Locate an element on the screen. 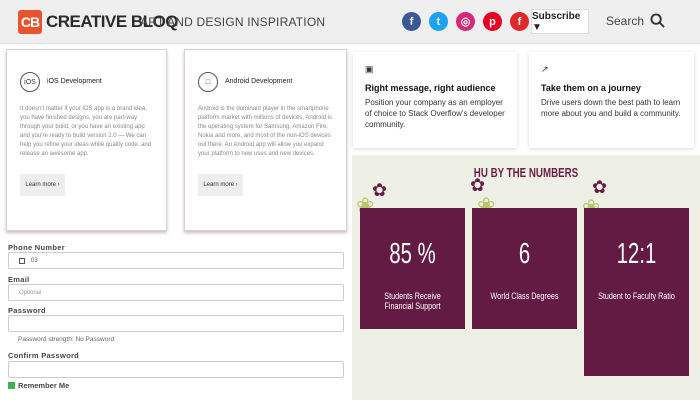  tagline: ART AND DESIGN INSPIRATION is located at coordinates (233, 22).